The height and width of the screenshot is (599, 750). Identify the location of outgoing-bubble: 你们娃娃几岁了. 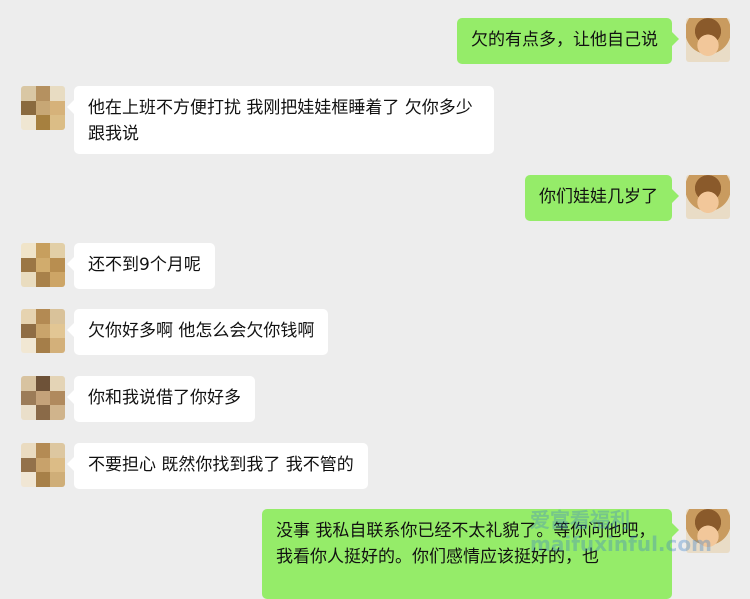
(602, 198).